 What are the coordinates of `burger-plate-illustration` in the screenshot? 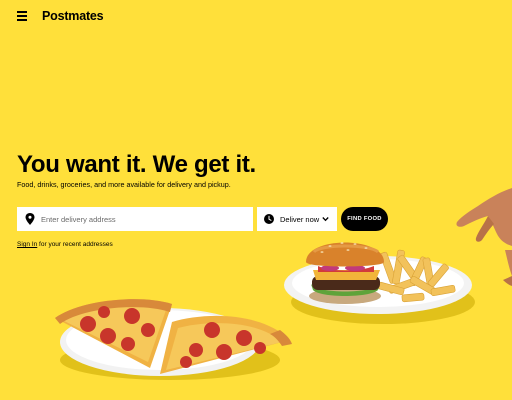 It's located at (379, 283).